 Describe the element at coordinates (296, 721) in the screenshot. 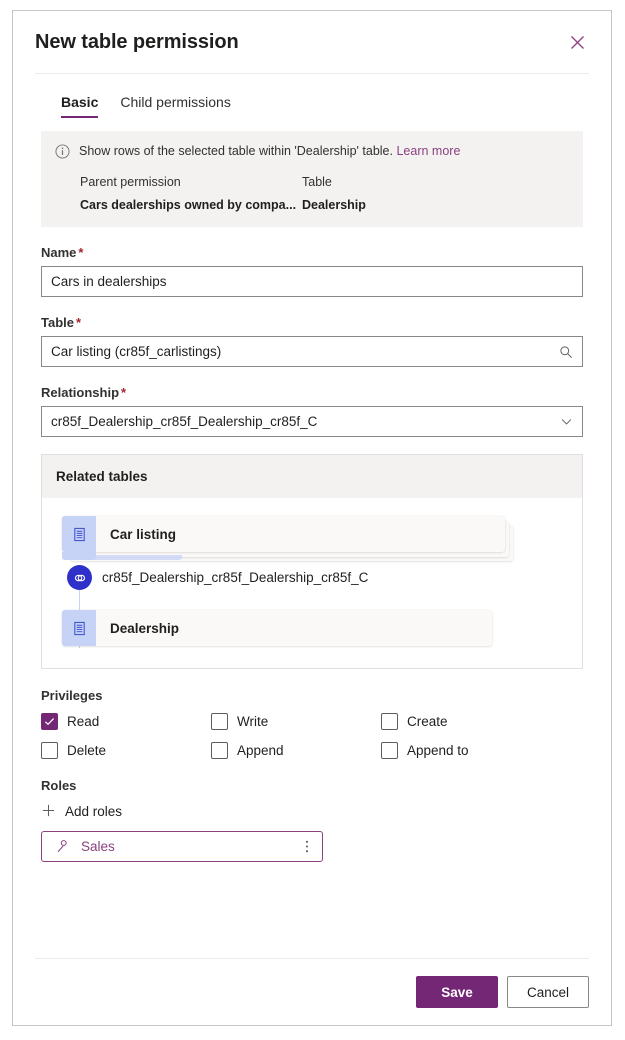

I see `privilege-write: Write` at that location.